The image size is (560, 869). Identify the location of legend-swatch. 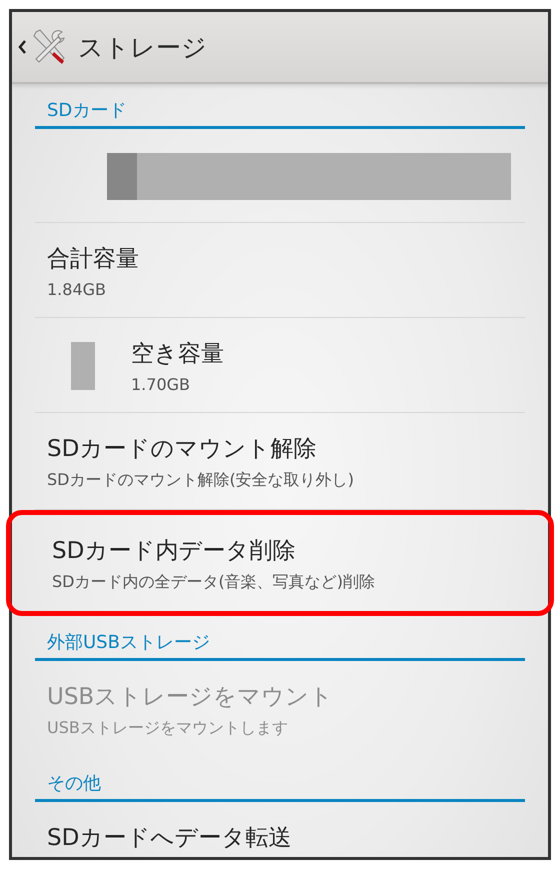
(83, 366).